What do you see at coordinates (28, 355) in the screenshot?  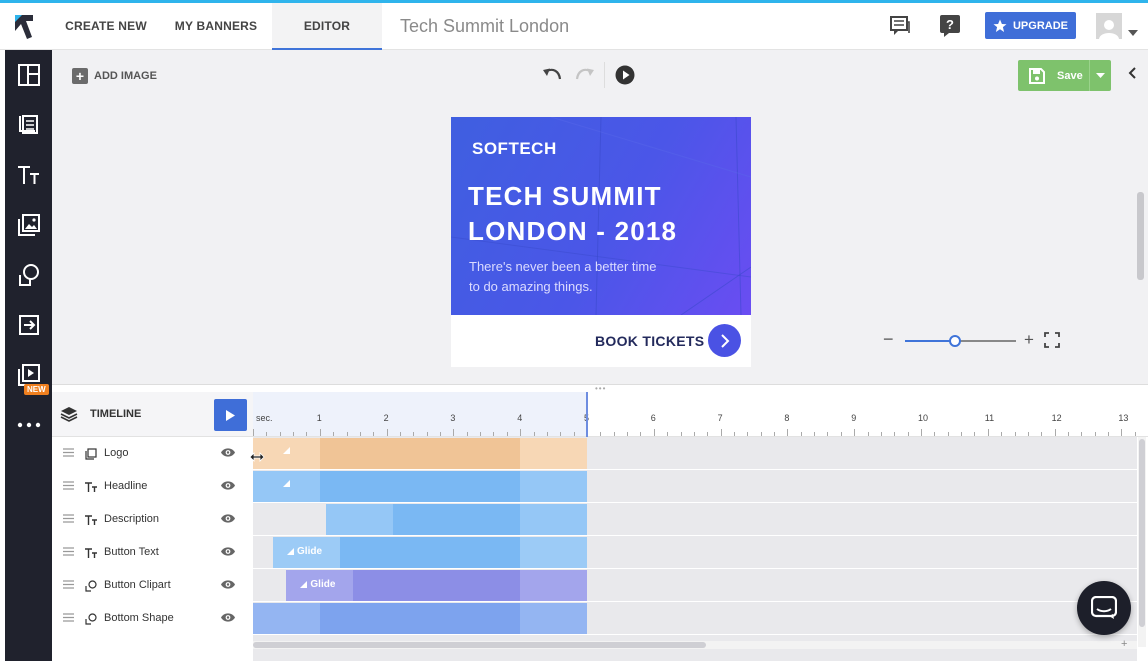 I see `left-sidebar: NEW` at bounding box center [28, 355].